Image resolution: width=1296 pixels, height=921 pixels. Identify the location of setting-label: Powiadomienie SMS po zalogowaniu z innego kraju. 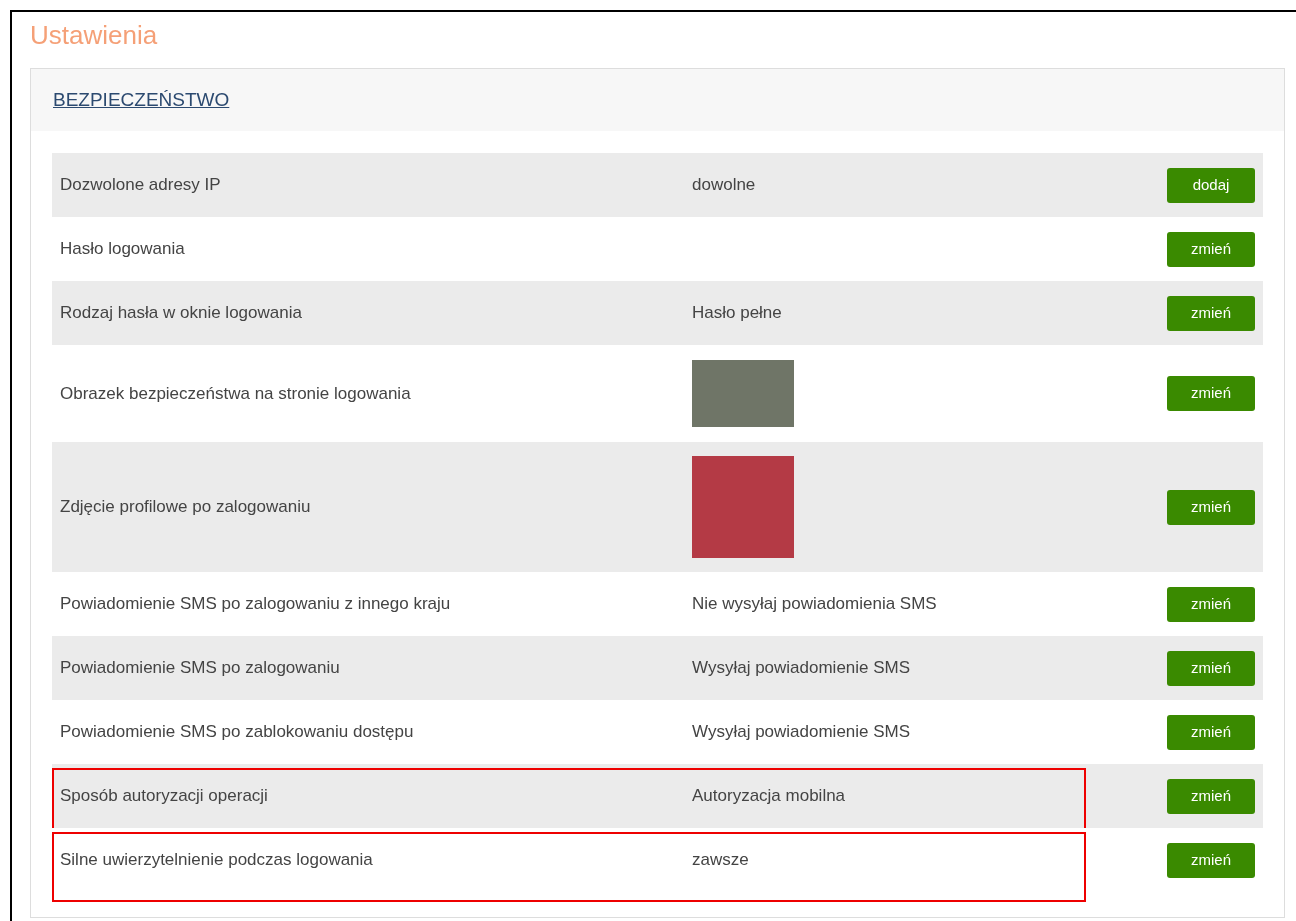
(255, 604).